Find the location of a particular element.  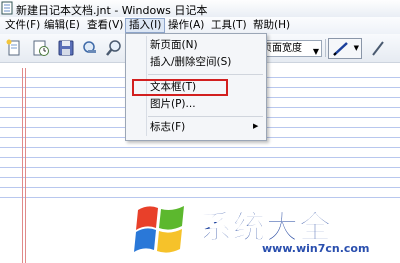

menu-file: 文件(F) is located at coordinates (22, 25).